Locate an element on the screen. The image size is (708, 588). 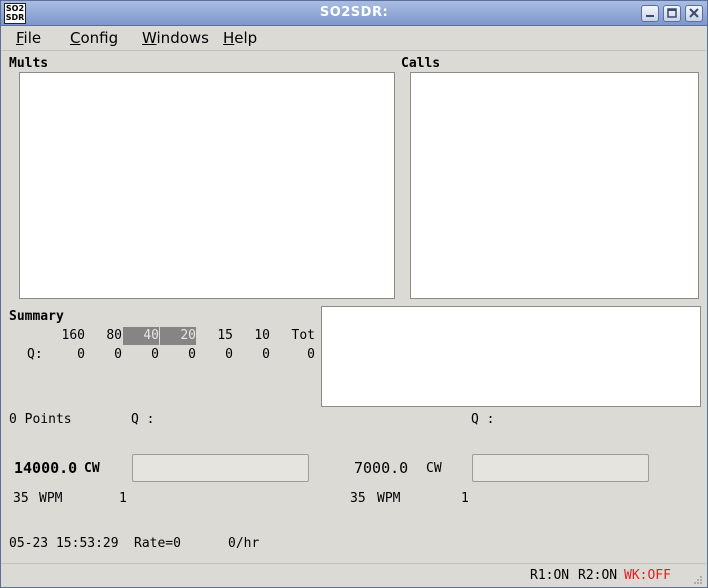
radio2-wpm-value: 35 is located at coordinates (358, 498).